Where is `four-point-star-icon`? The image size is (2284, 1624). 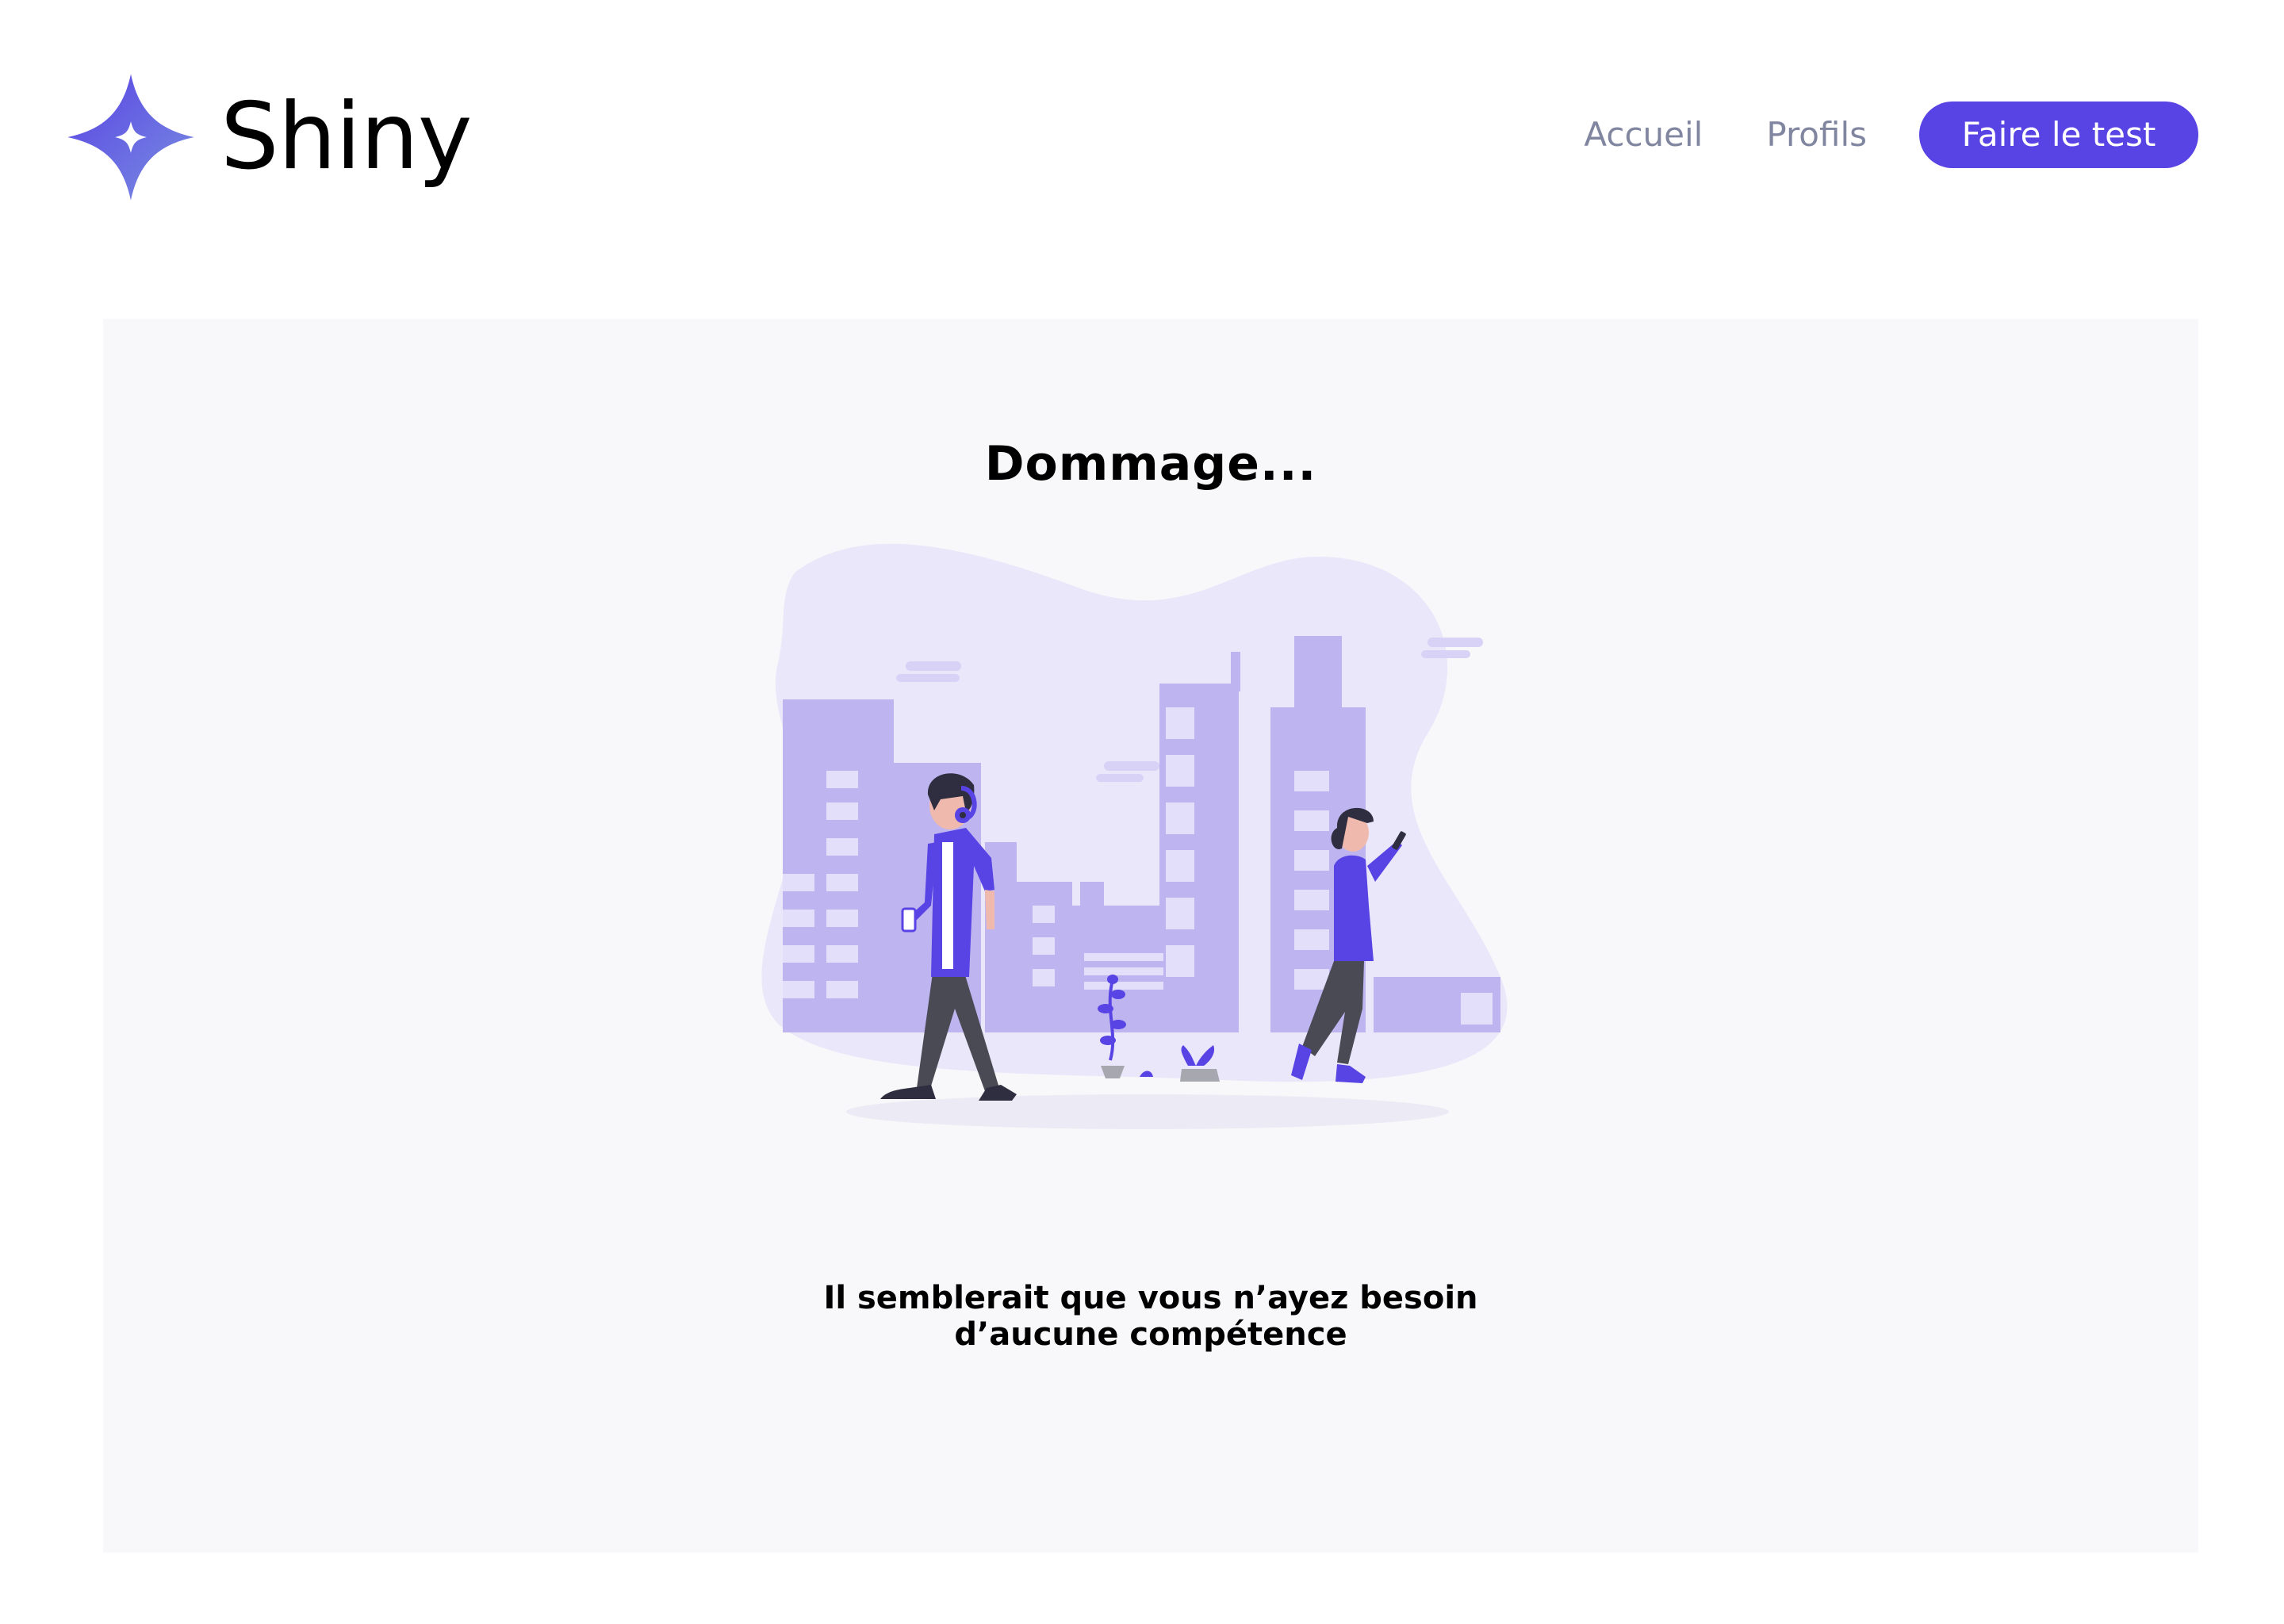 four-point-star-icon is located at coordinates (130, 137).